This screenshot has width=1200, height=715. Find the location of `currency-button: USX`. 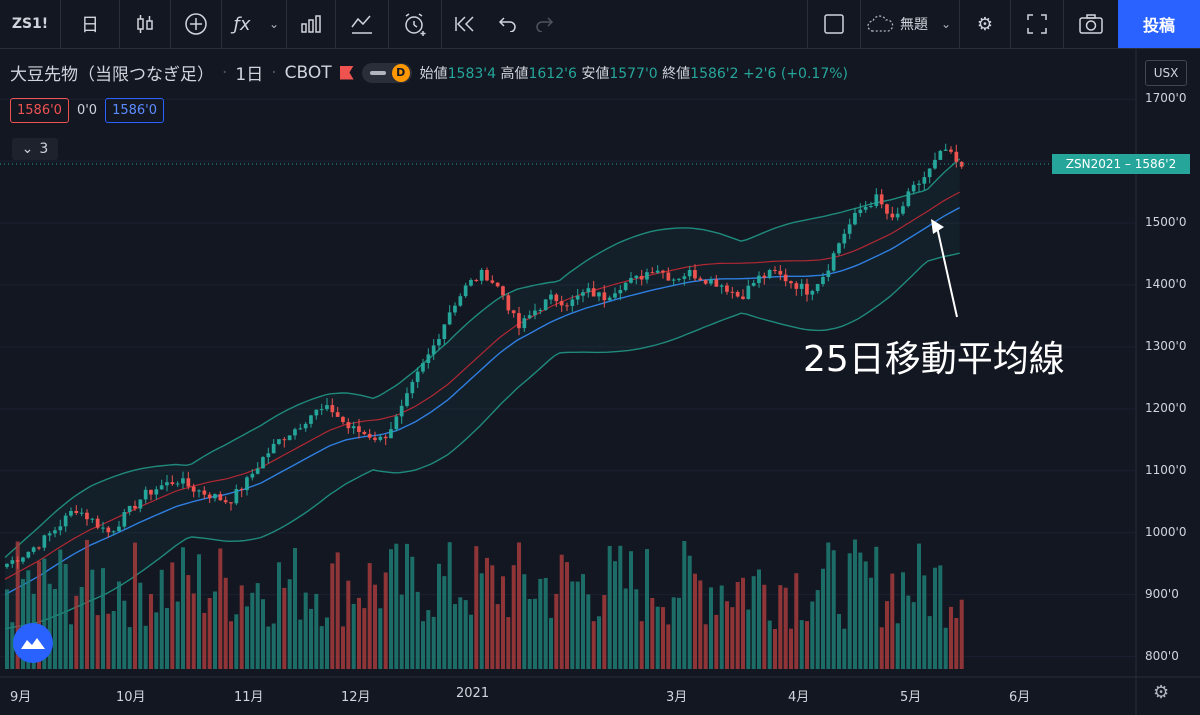

currency-button: USX is located at coordinates (1166, 73).